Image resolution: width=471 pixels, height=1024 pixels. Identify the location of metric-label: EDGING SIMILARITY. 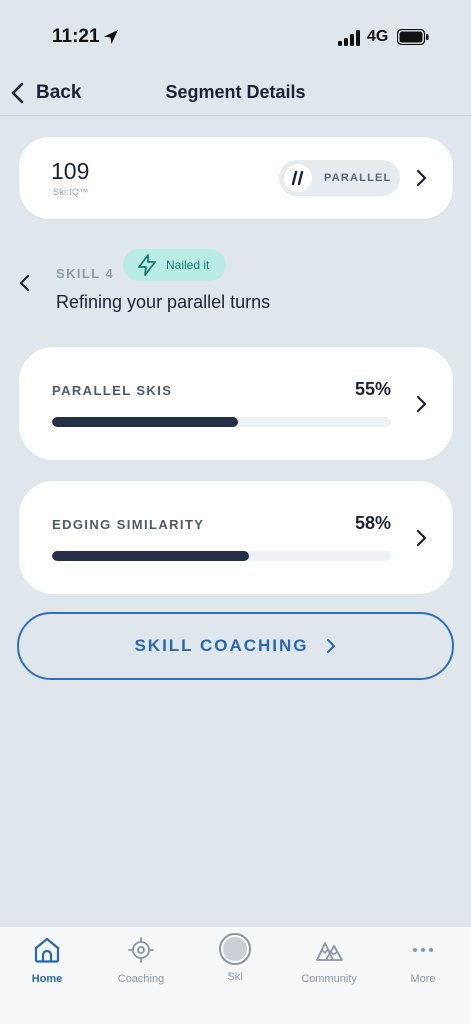
(128, 524).